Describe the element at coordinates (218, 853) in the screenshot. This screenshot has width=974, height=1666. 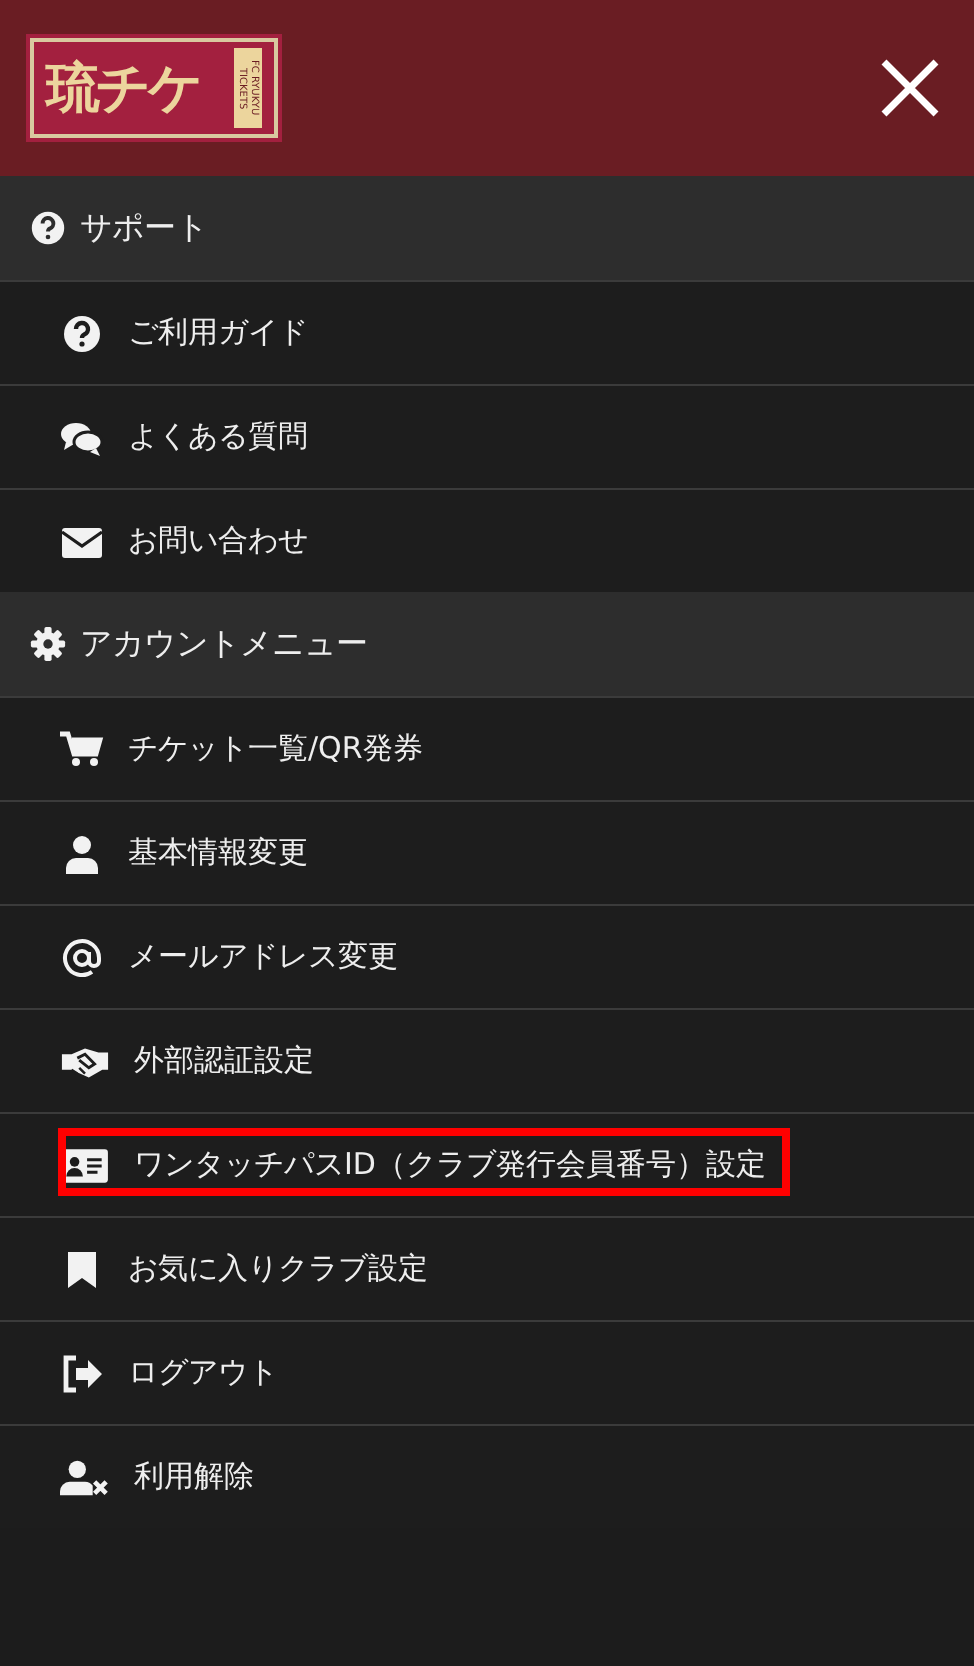
I see `menu-item-label: 基本情報変更` at that location.